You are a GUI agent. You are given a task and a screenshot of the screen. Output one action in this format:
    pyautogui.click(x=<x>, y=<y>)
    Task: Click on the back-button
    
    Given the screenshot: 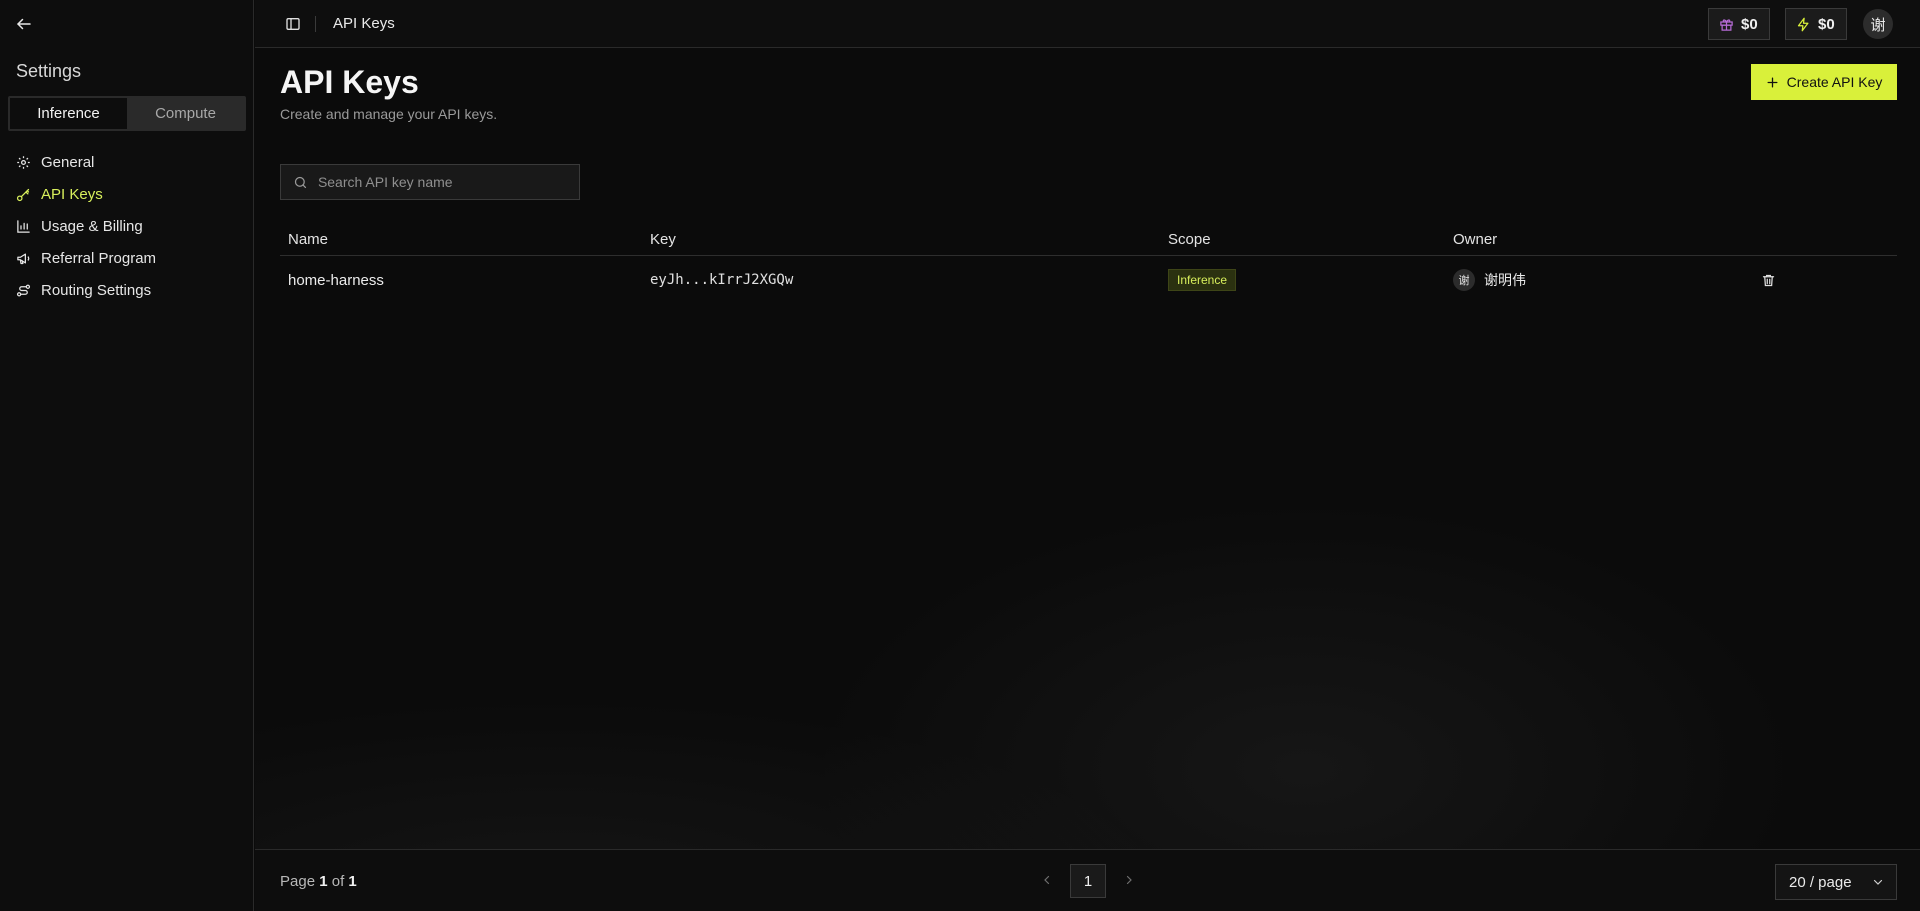 What is the action you would take?
    pyautogui.click(x=24, y=24)
    